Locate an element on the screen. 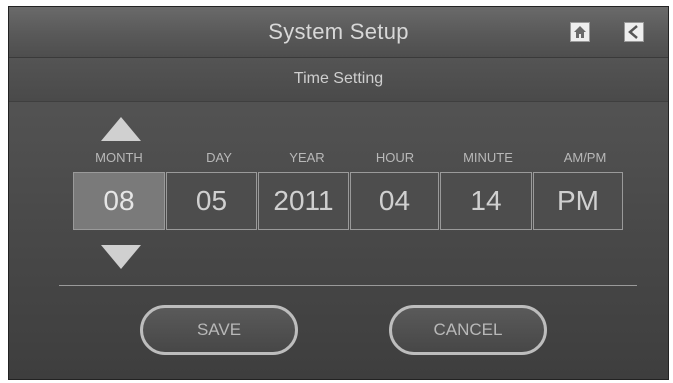 The height and width of the screenshot is (383, 673). back-button is located at coordinates (634, 32).